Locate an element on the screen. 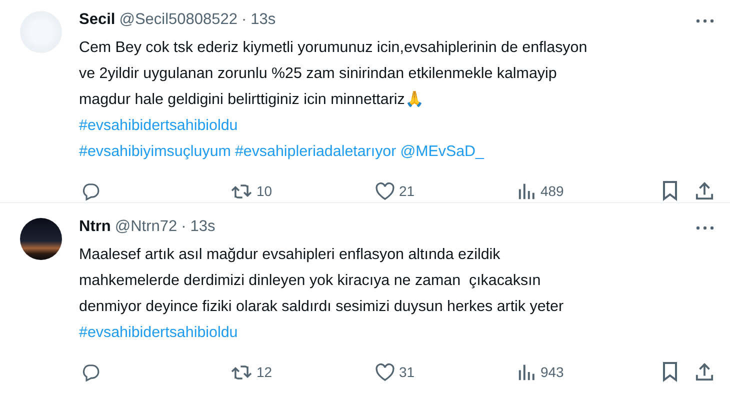 Image resolution: width=730 pixels, height=420 pixels. repost-count: 10 is located at coordinates (264, 191).